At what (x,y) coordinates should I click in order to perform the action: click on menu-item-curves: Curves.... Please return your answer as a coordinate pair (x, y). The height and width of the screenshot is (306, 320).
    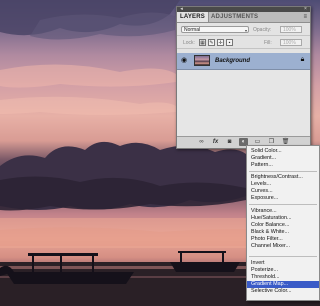
    Looking at the image, I should click on (283, 191).